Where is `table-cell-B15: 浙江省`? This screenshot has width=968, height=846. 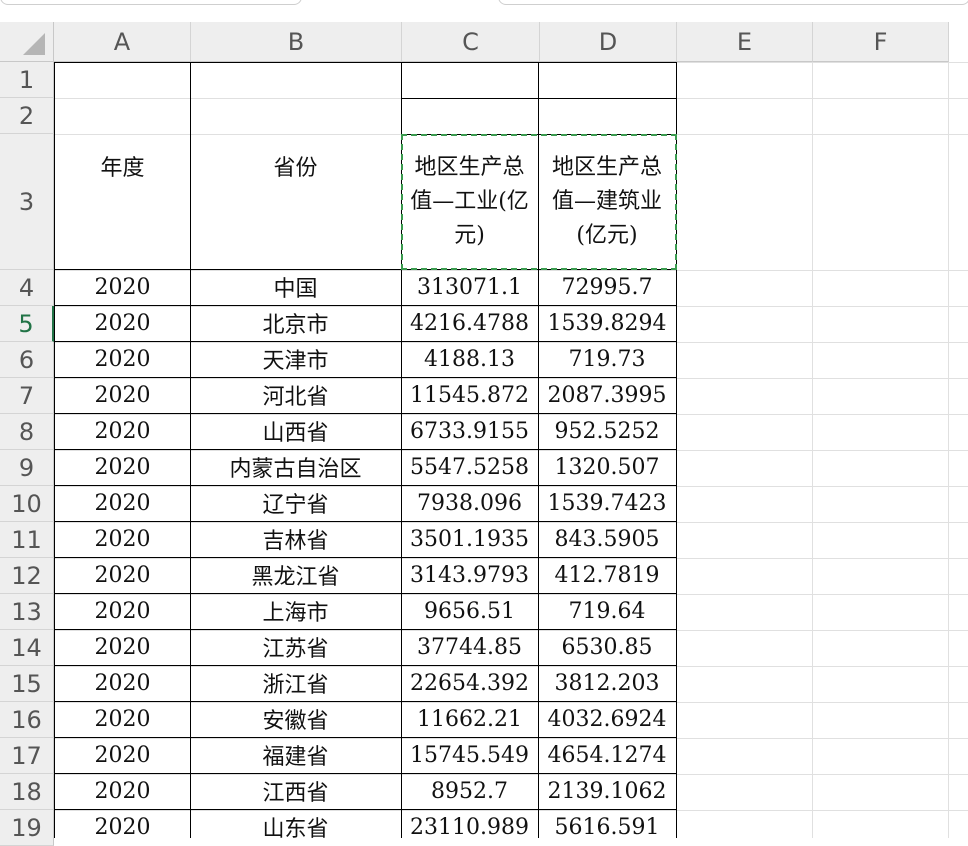
table-cell-B15: 浙江省 is located at coordinates (296, 683).